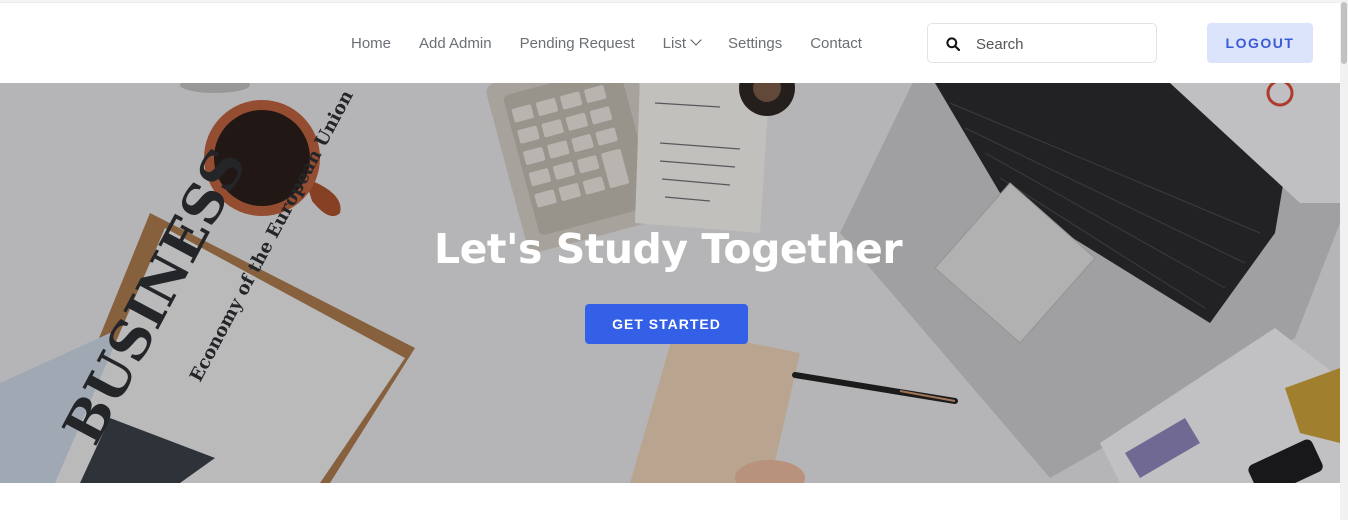  What do you see at coordinates (577, 43) in the screenshot?
I see `nav-pending-request: Pending Request` at bounding box center [577, 43].